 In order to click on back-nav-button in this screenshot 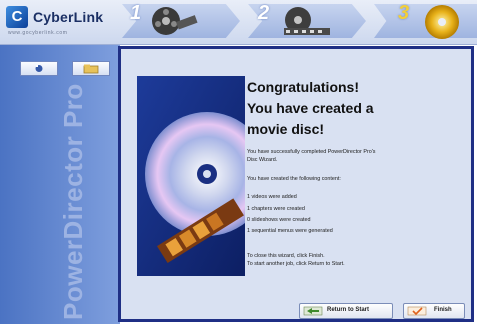, I will do `click(39, 68)`.